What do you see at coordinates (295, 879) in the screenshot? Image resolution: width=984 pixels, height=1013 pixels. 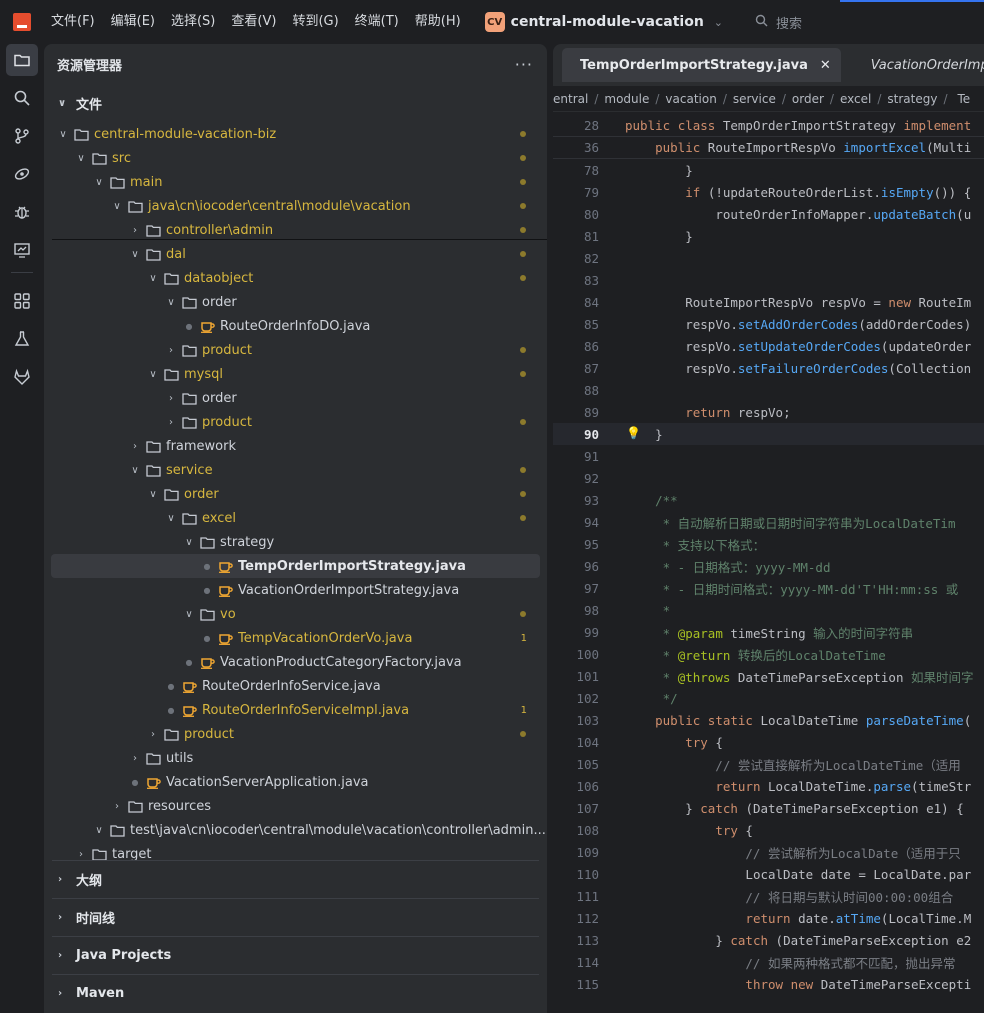 I see `sidebar-section-header: › 大纲` at bounding box center [295, 879].